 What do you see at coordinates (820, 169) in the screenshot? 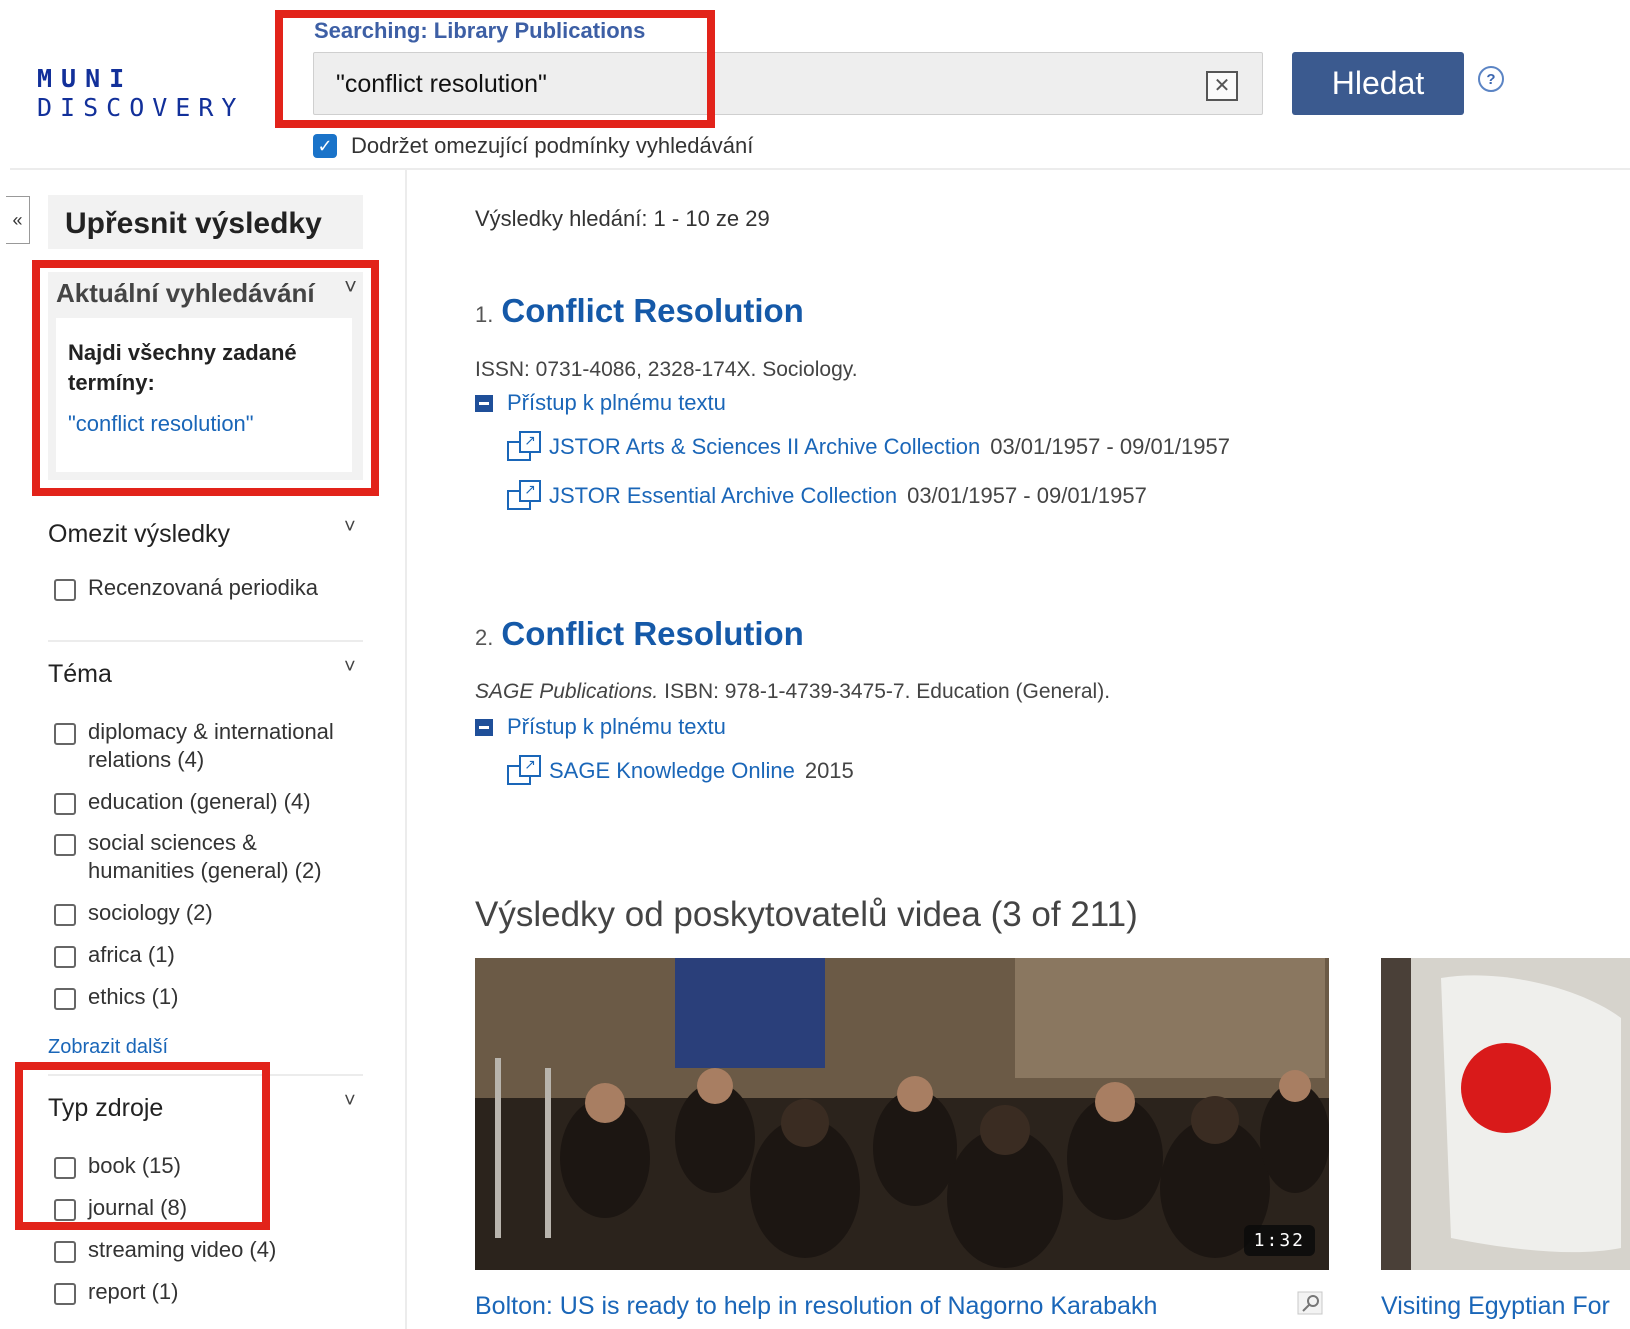
I see `header-divider` at bounding box center [820, 169].